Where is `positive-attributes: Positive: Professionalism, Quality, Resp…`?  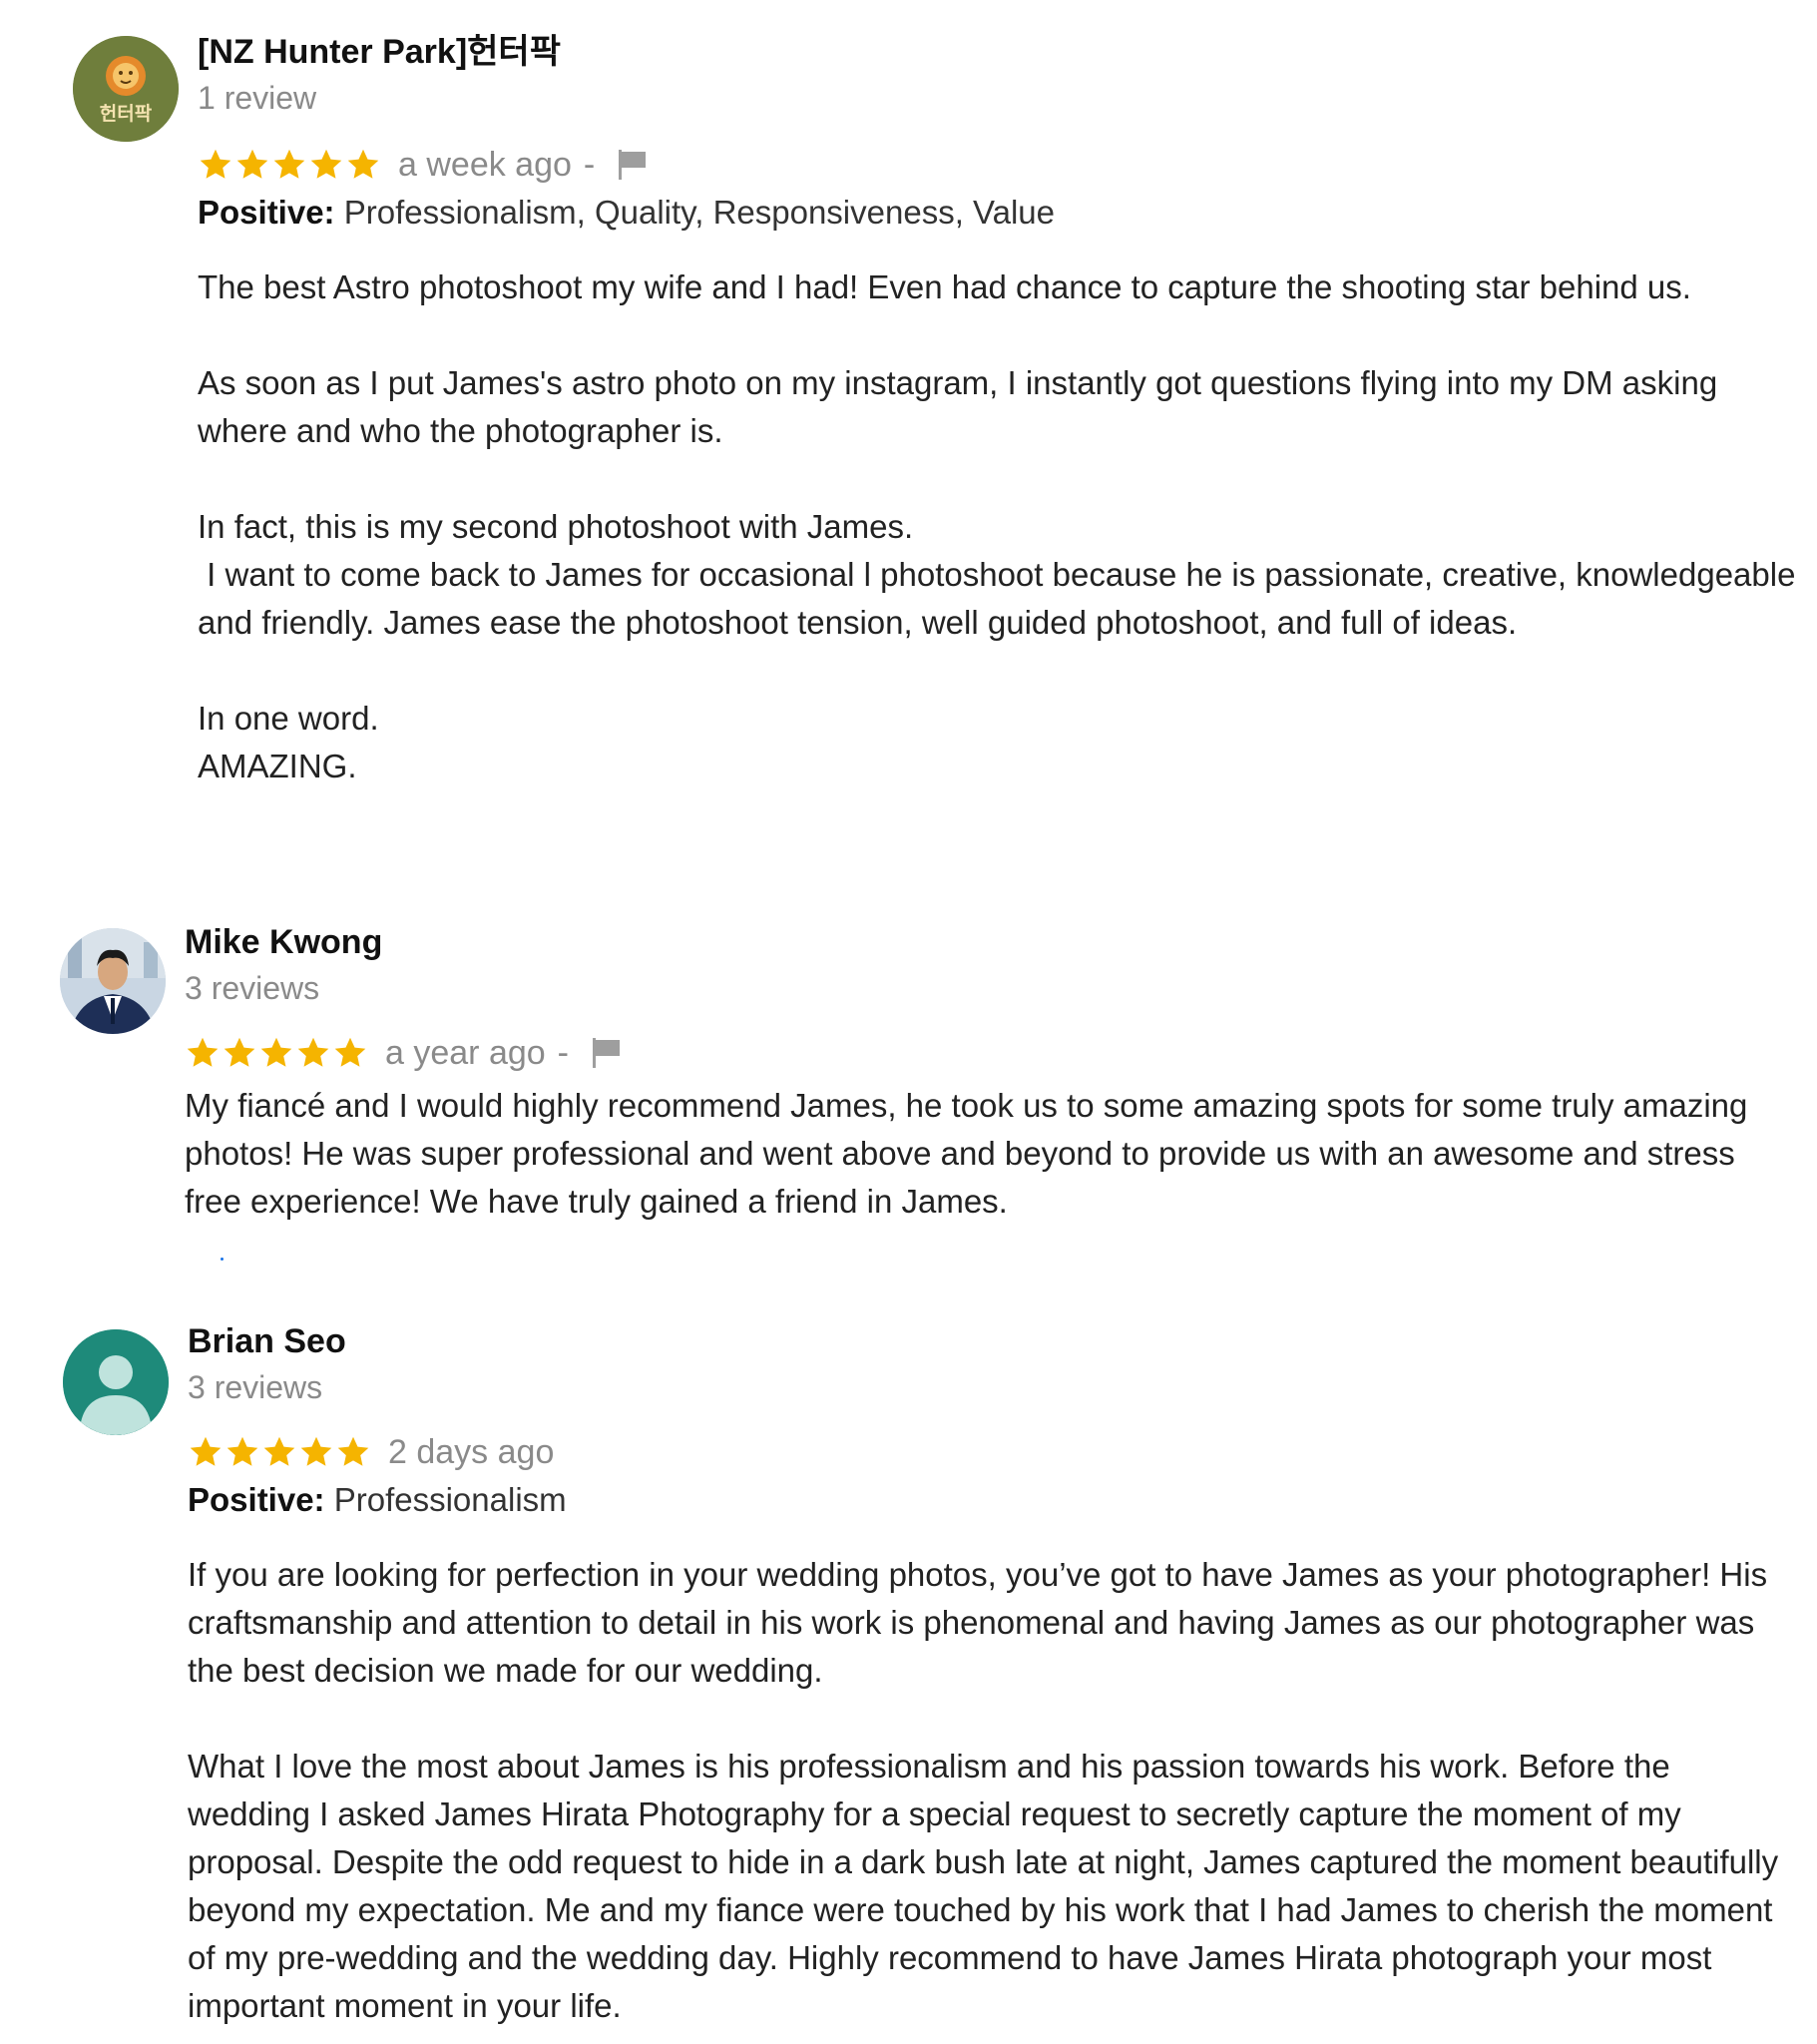
positive-attributes: Positive: Professionalism, Quality, Resp… is located at coordinates (997, 213).